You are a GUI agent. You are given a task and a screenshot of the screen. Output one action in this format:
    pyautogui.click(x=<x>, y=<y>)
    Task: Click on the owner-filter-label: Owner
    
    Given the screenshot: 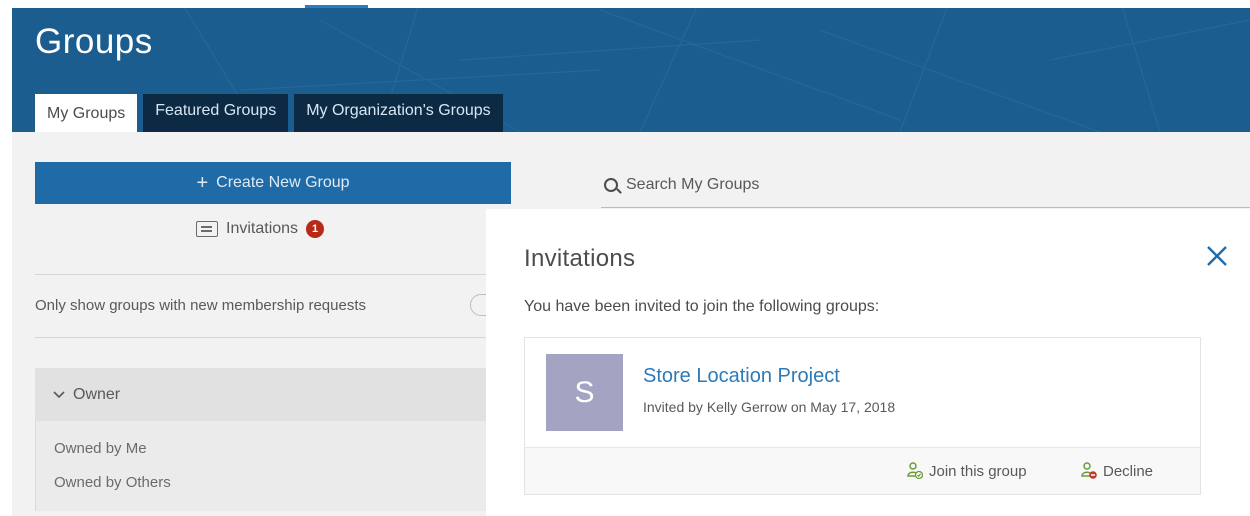 What is the action you would take?
    pyautogui.click(x=97, y=394)
    